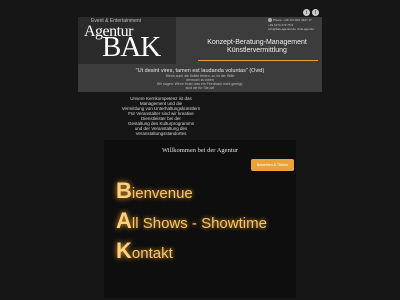  Describe the element at coordinates (294, 29) in the screenshot. I see `email-address: info@bak-agentur.de | buk.agentur` at that location.